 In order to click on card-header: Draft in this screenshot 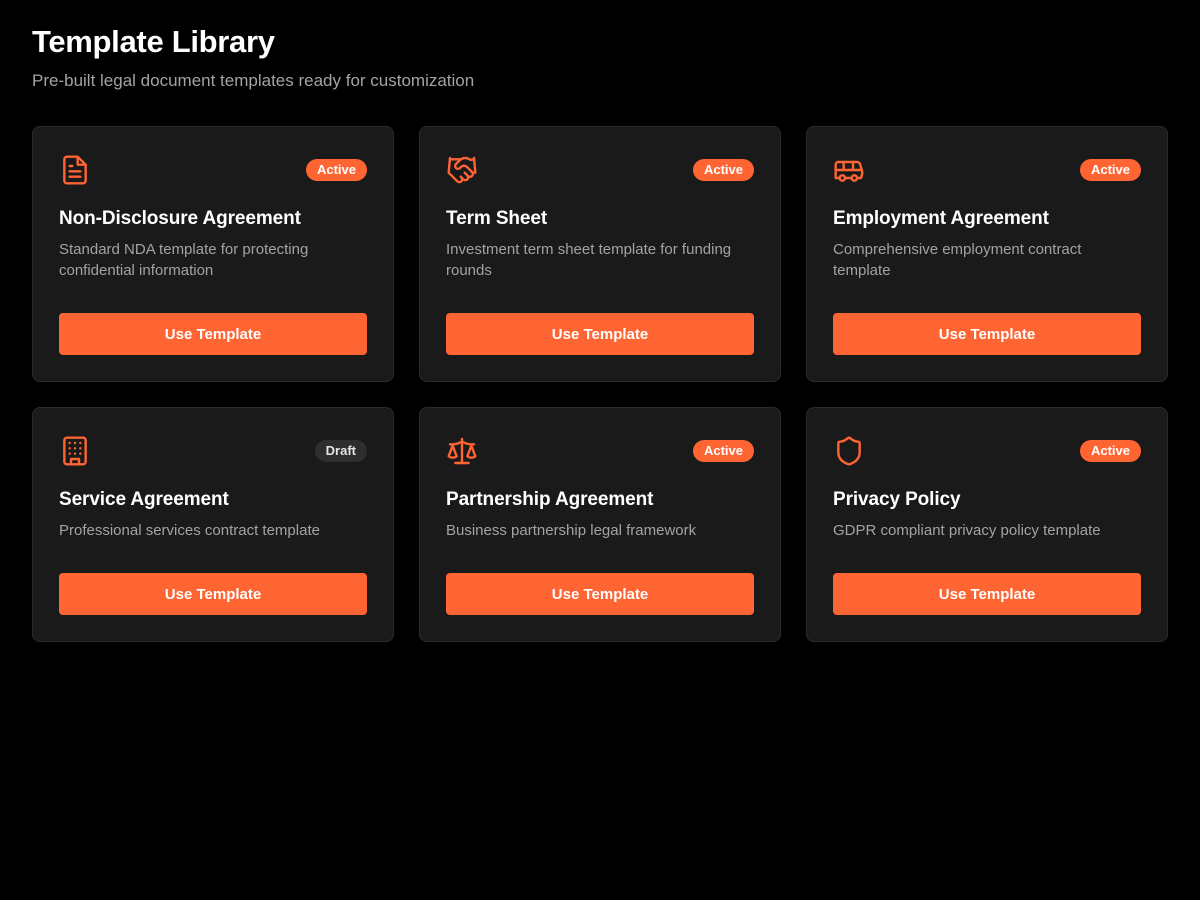, I will do `click(213, 451)`.